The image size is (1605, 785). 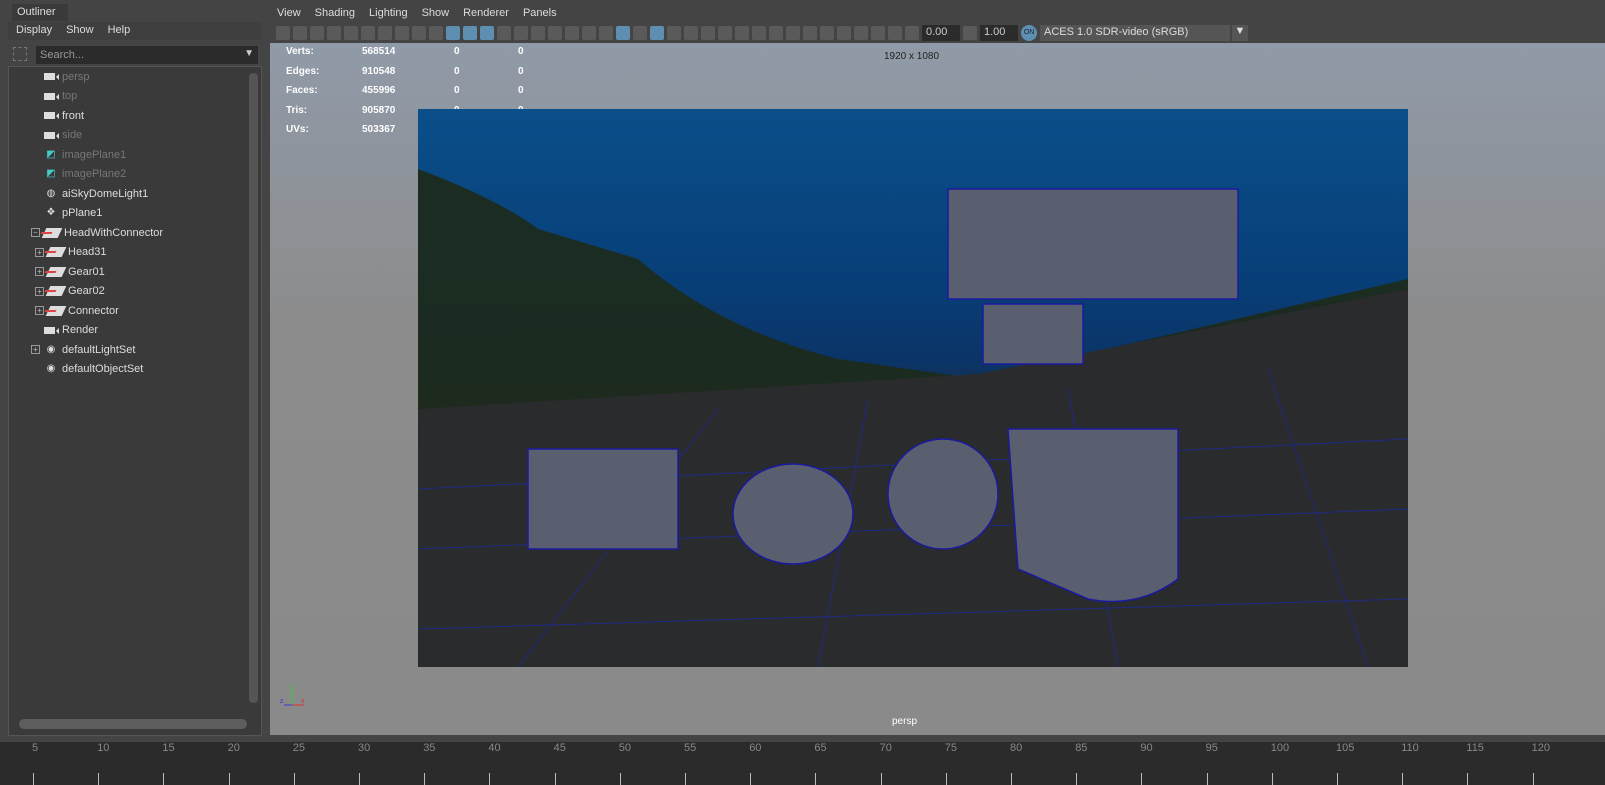 What do you see at coordinates (379, 129) in the screenshot?
I see `hud-value: 503367` at bounding box center [379, 129].